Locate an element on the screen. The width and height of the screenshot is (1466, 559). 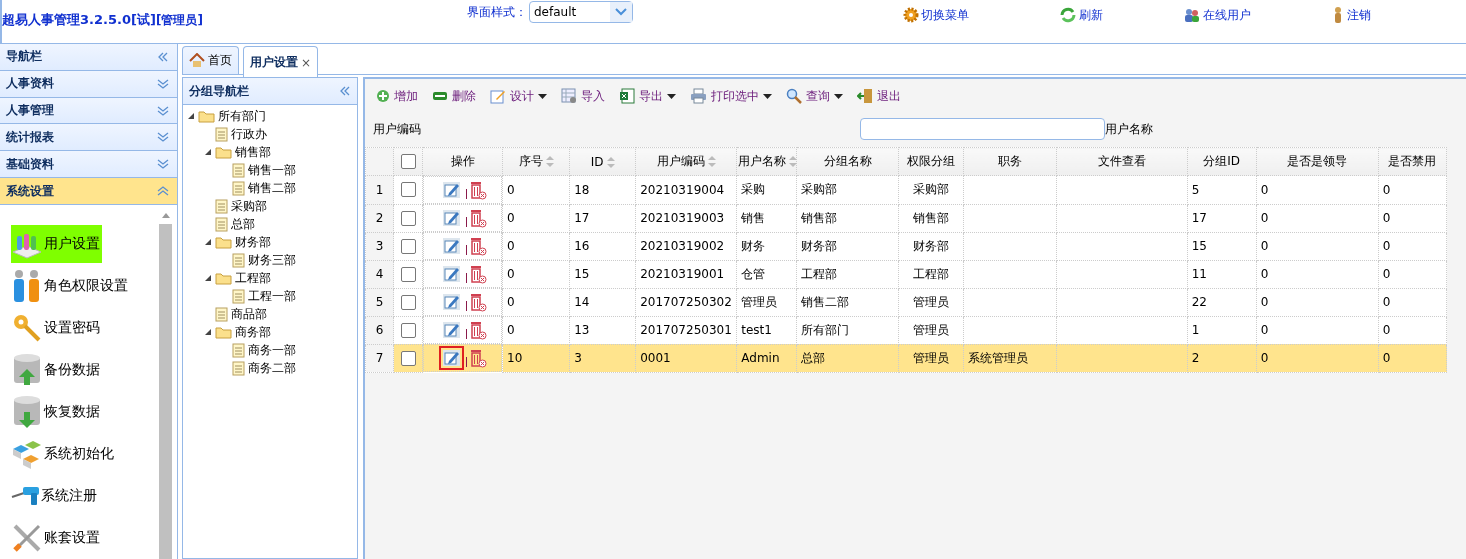
column-header: 文件查看 is located at coordinates (1122, 161).